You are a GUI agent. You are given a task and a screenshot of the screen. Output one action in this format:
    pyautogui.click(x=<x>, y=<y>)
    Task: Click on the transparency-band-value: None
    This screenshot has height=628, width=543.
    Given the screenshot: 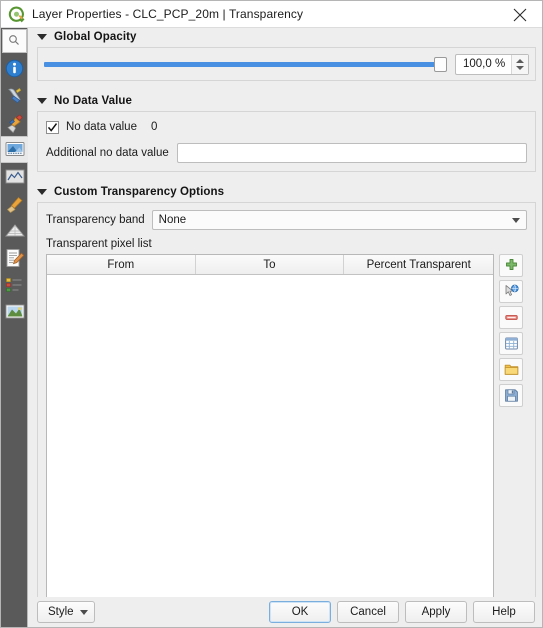 What is the action you would take?
    pyautogui.click(x=172, y=220)
    